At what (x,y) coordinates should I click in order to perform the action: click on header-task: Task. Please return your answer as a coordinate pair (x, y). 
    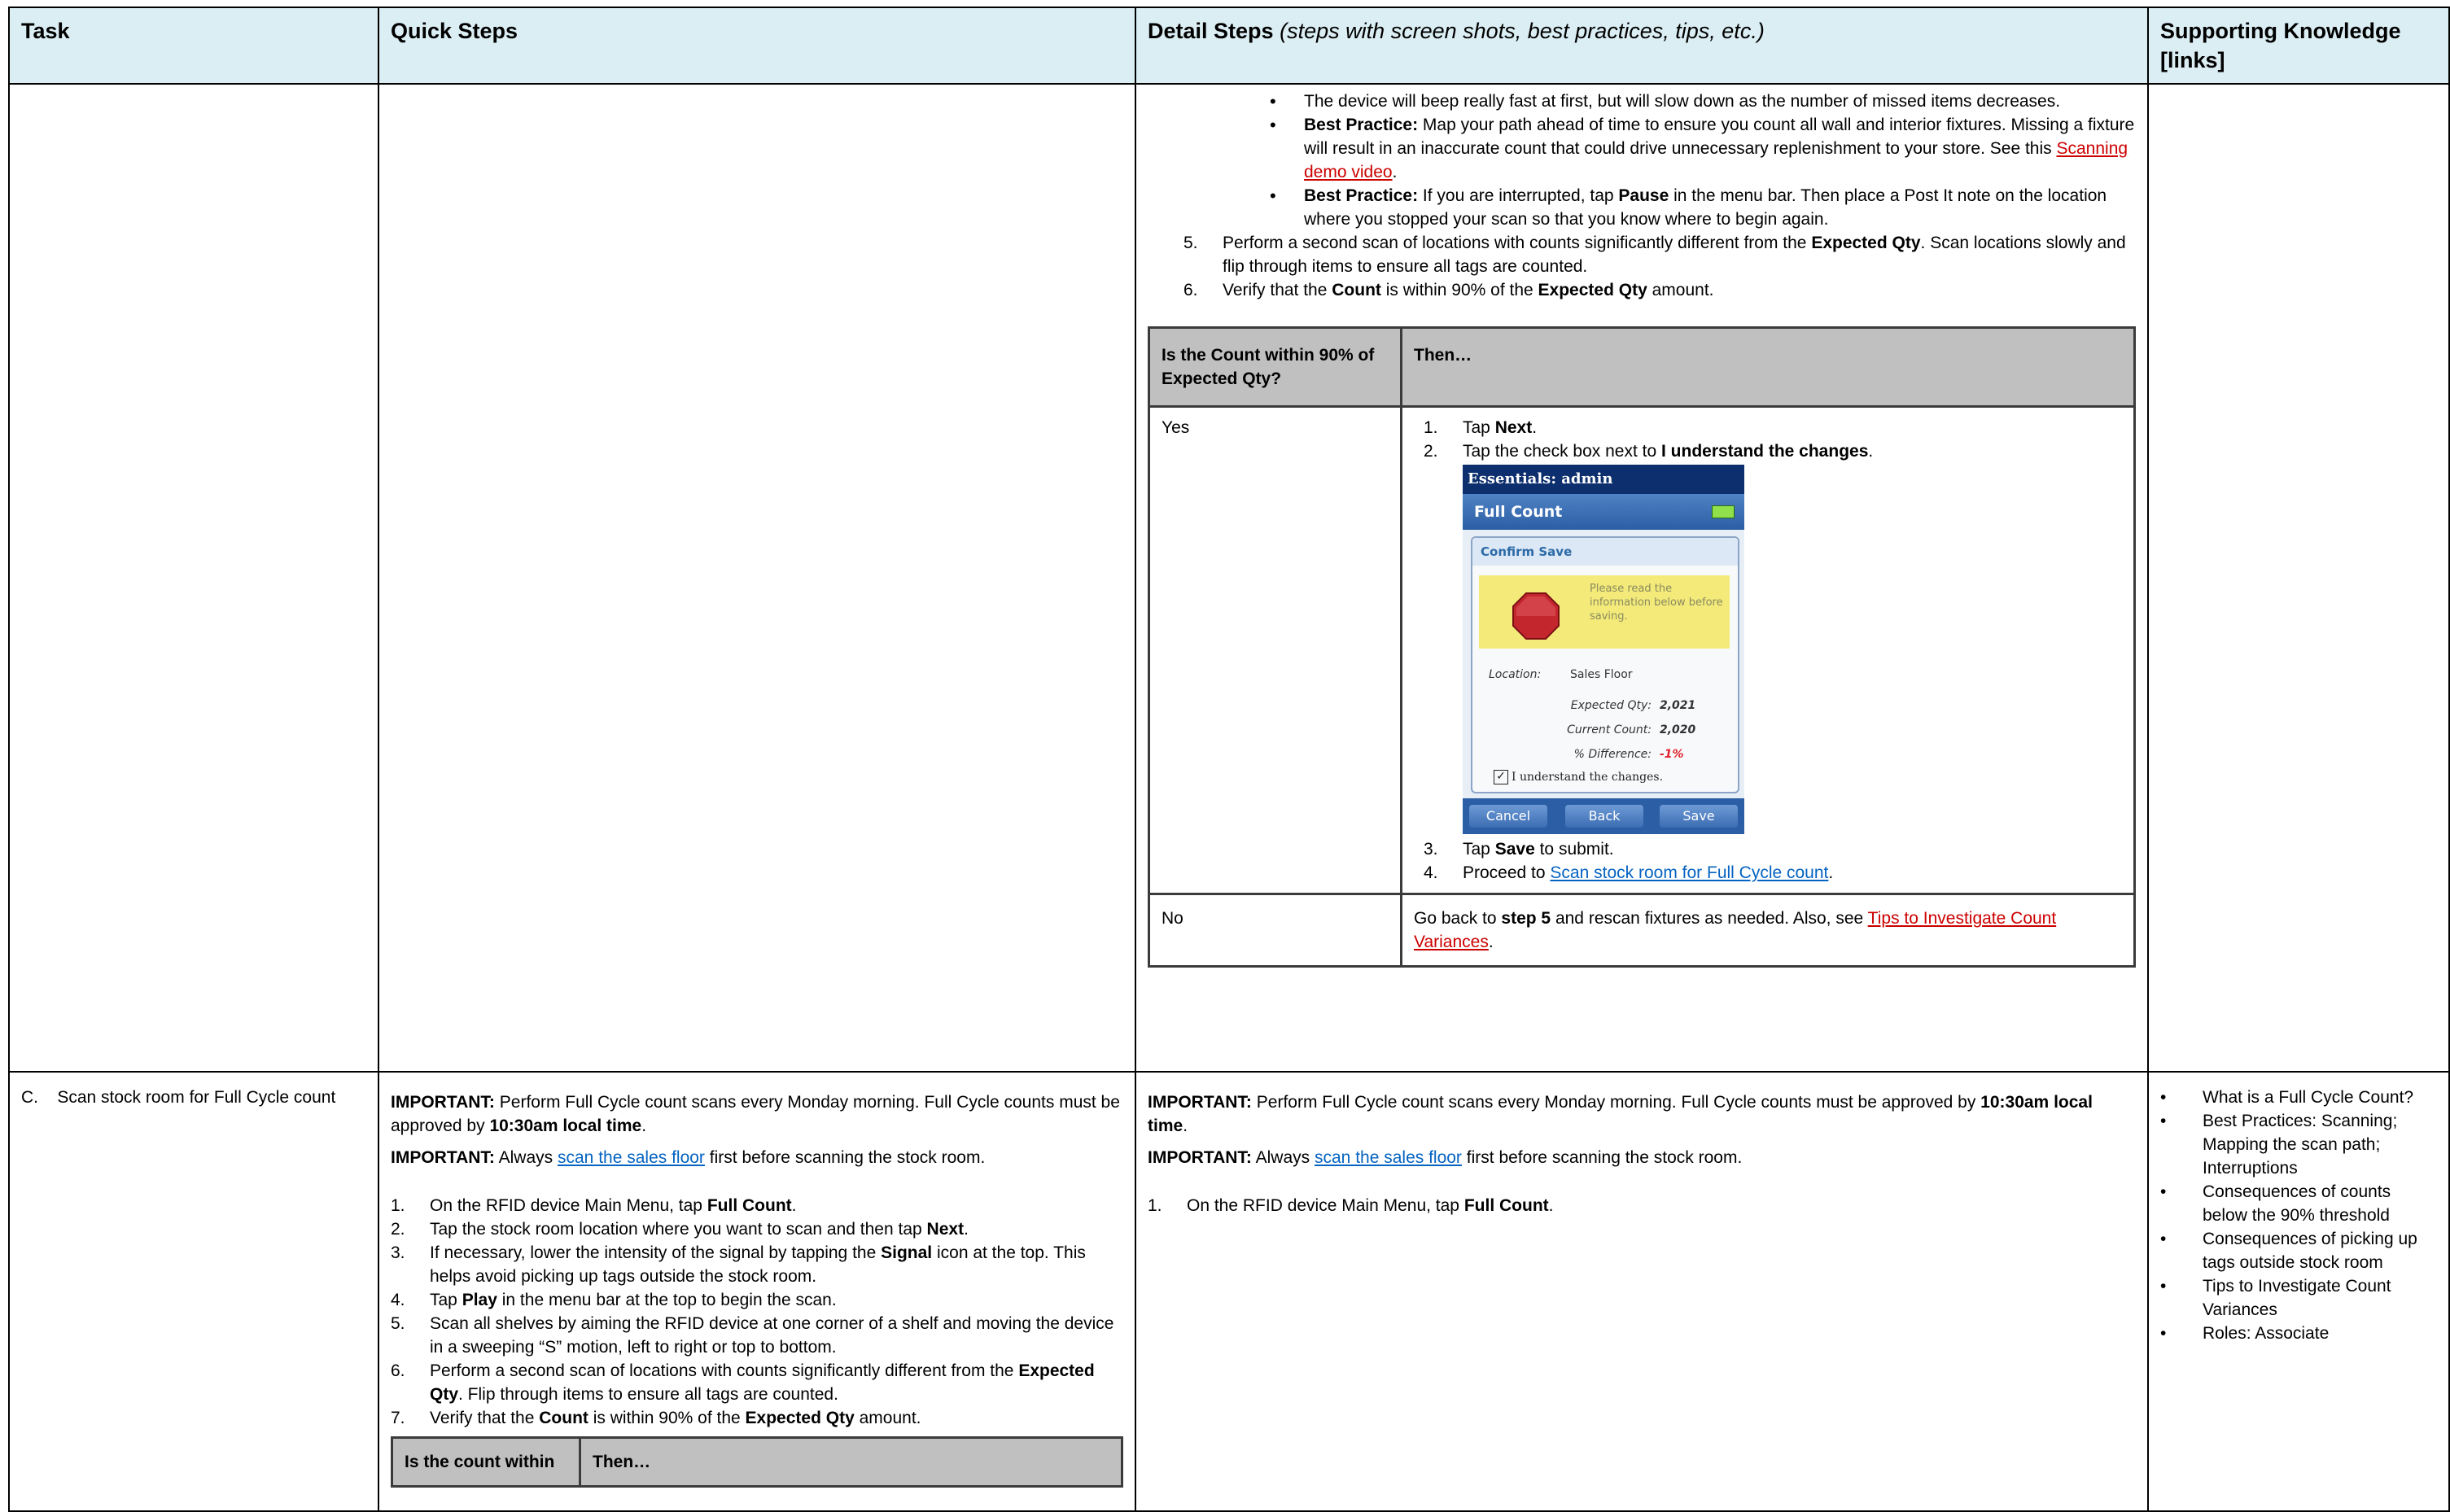
    Looking at the image, I should click on (194, 46).